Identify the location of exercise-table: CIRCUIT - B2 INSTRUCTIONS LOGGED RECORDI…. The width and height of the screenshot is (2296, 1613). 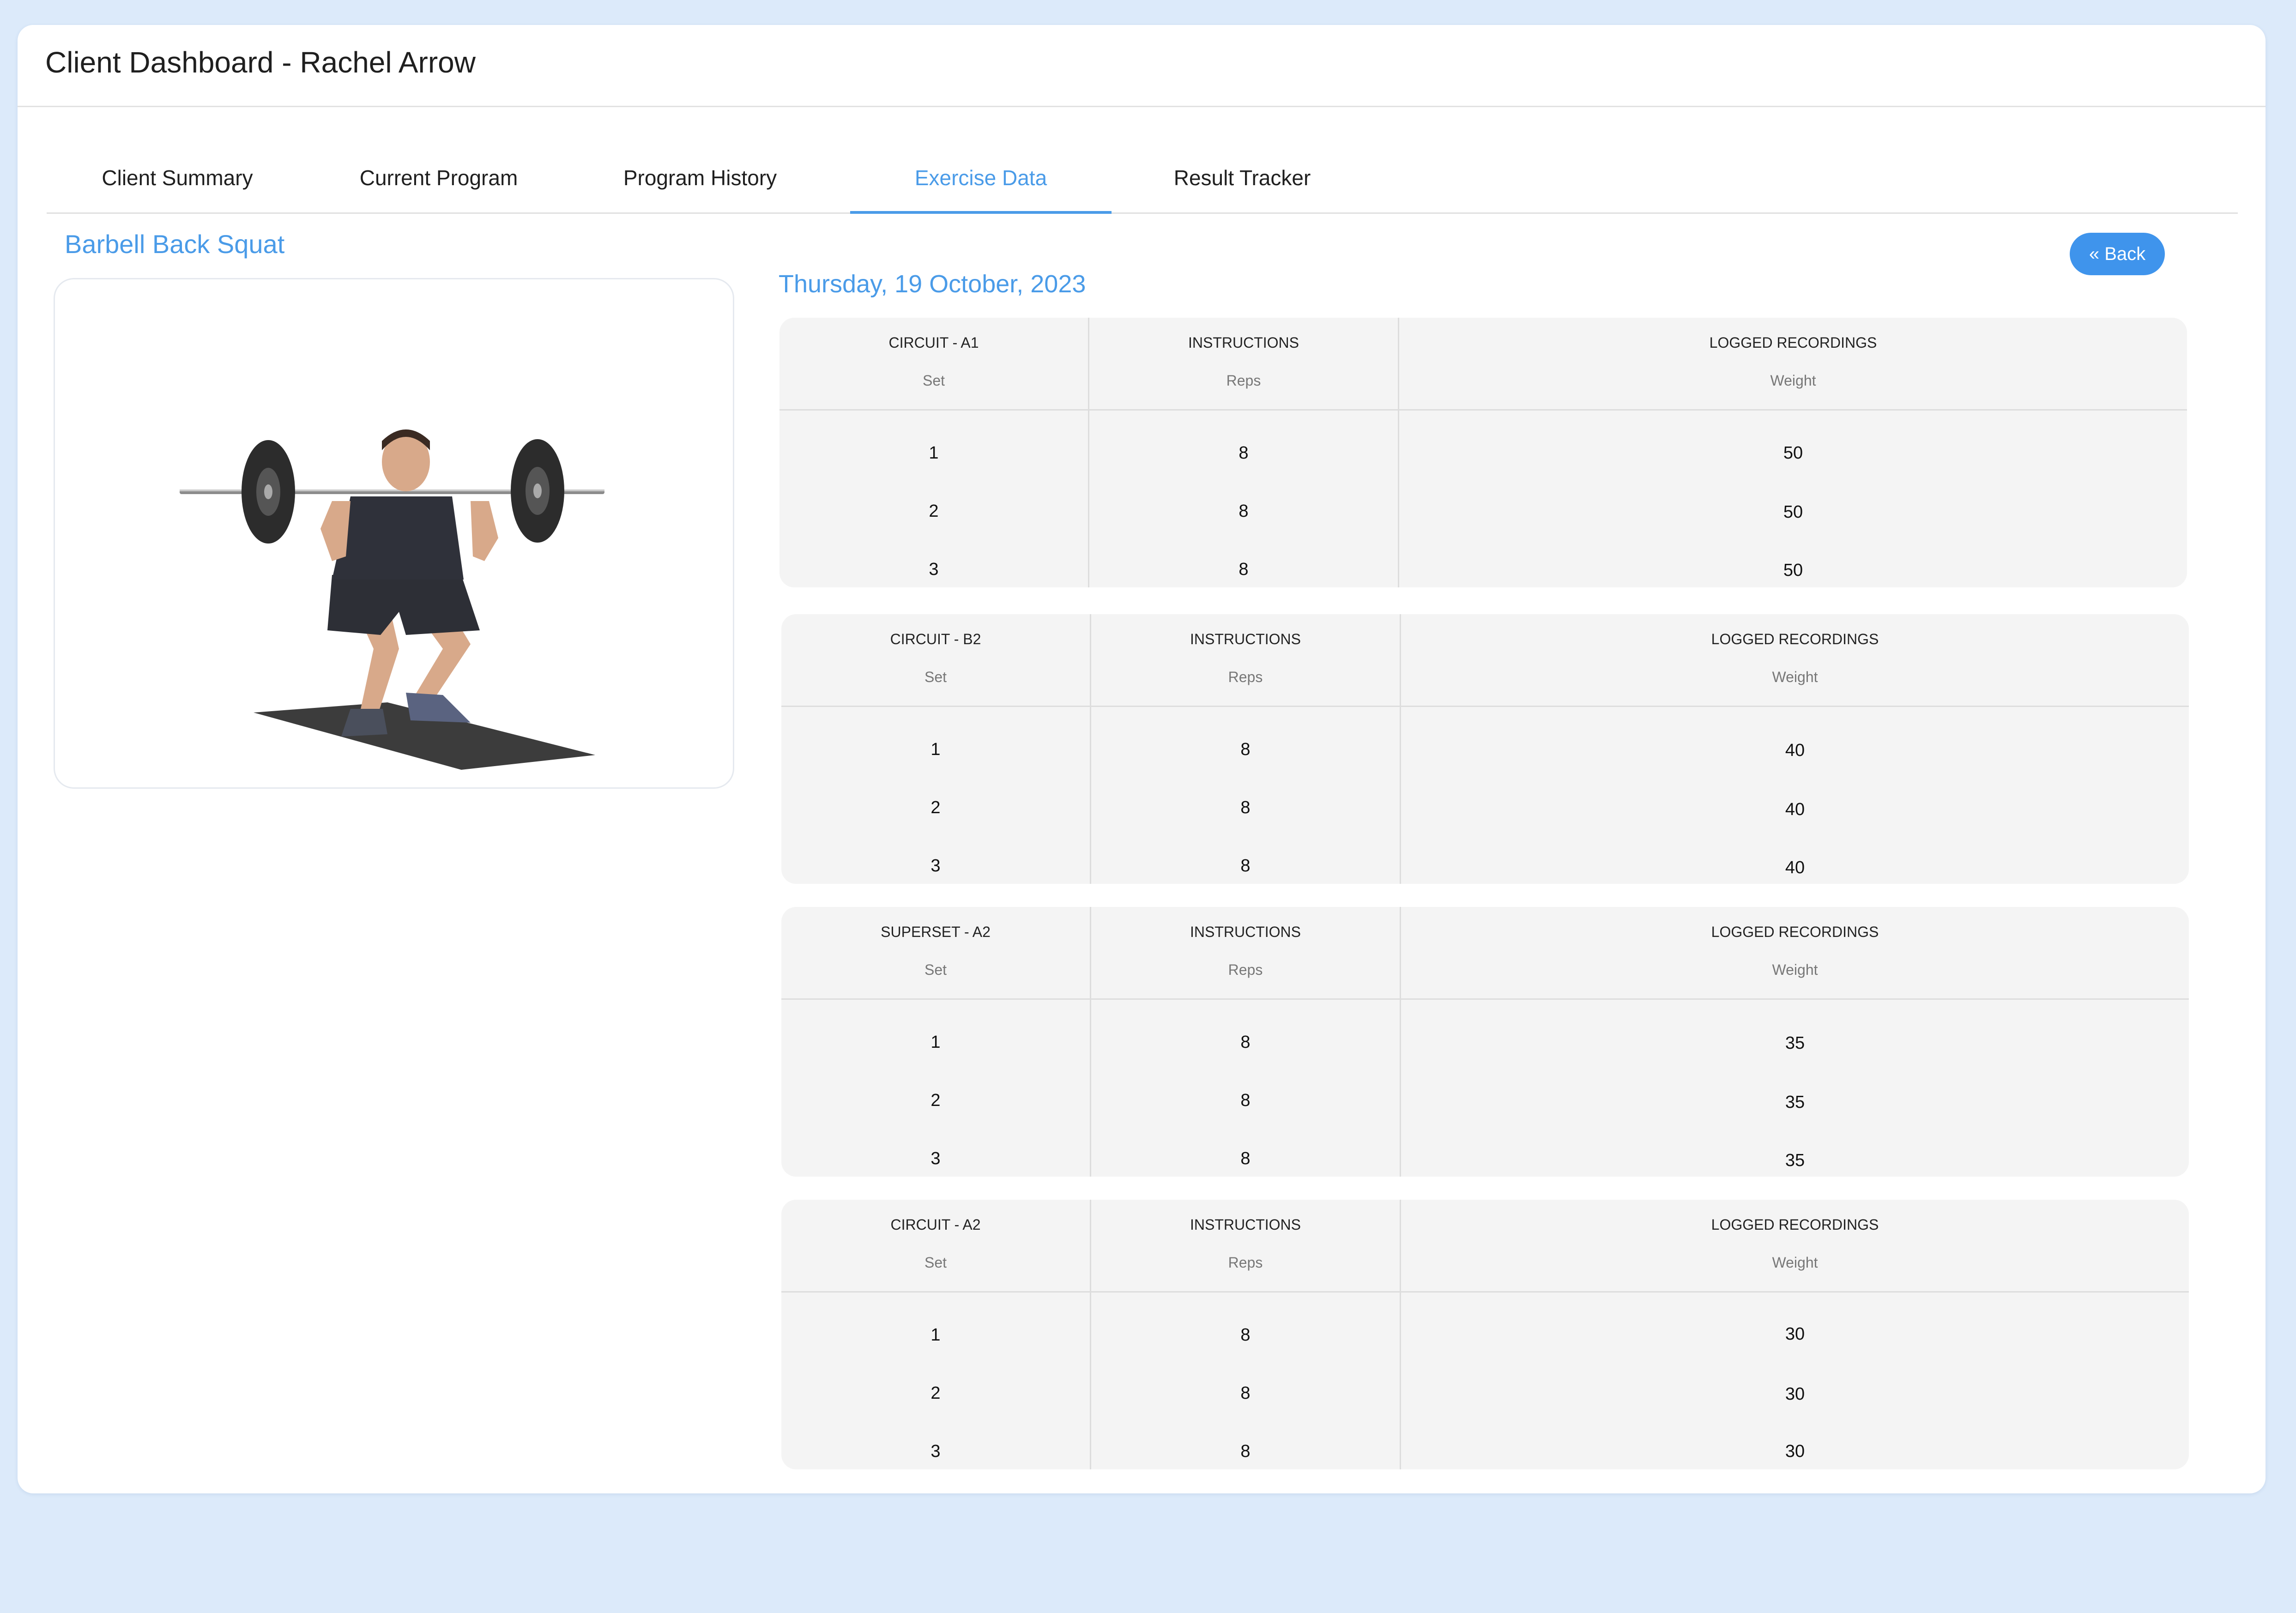
(1485, 749).